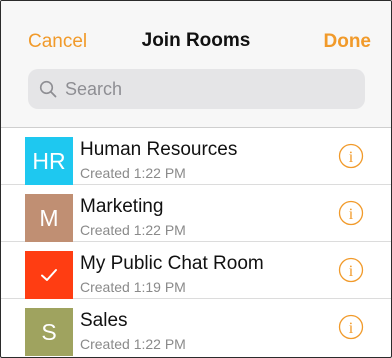 This screenshot has width=392, height=358. What do you see at coordinates (104, 320) in the screenshot?
I see `room-name: Sales` at bounding box center [104, 320].